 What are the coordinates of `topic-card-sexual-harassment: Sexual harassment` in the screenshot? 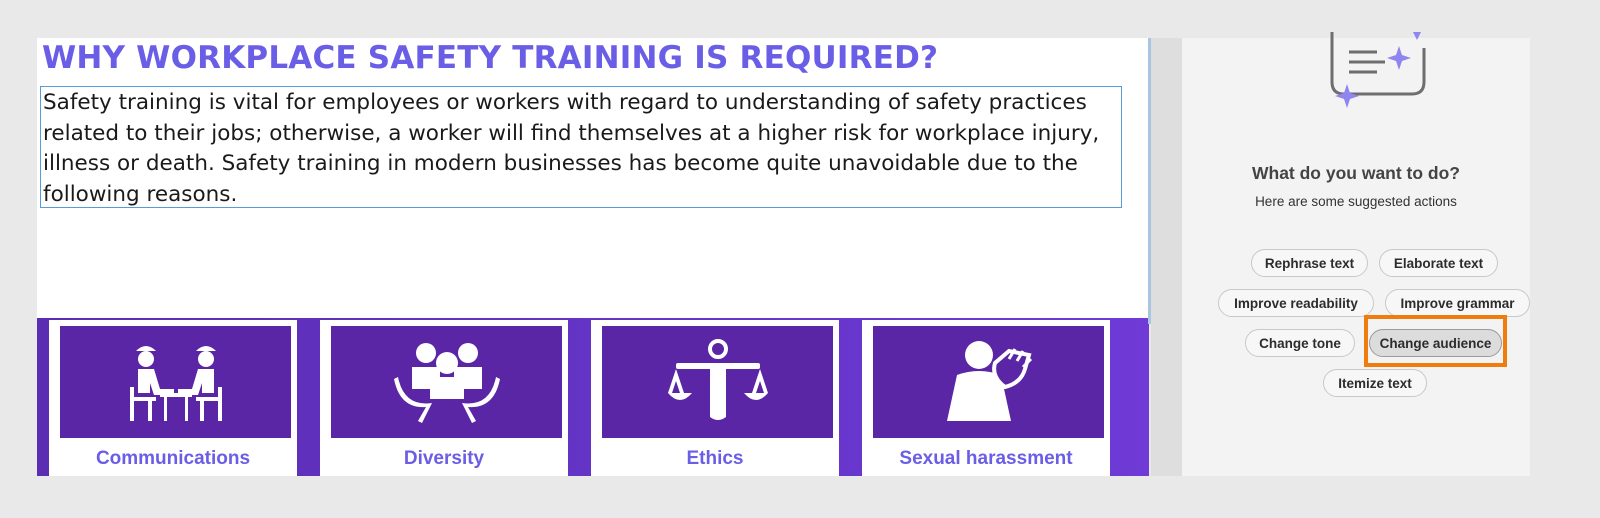 It's located at (986, 398).